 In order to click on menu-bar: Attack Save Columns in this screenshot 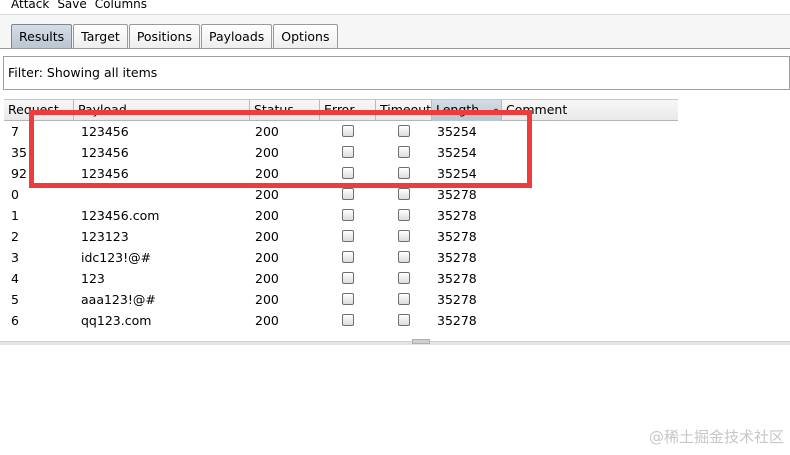, I will do `click(395, 7)`.